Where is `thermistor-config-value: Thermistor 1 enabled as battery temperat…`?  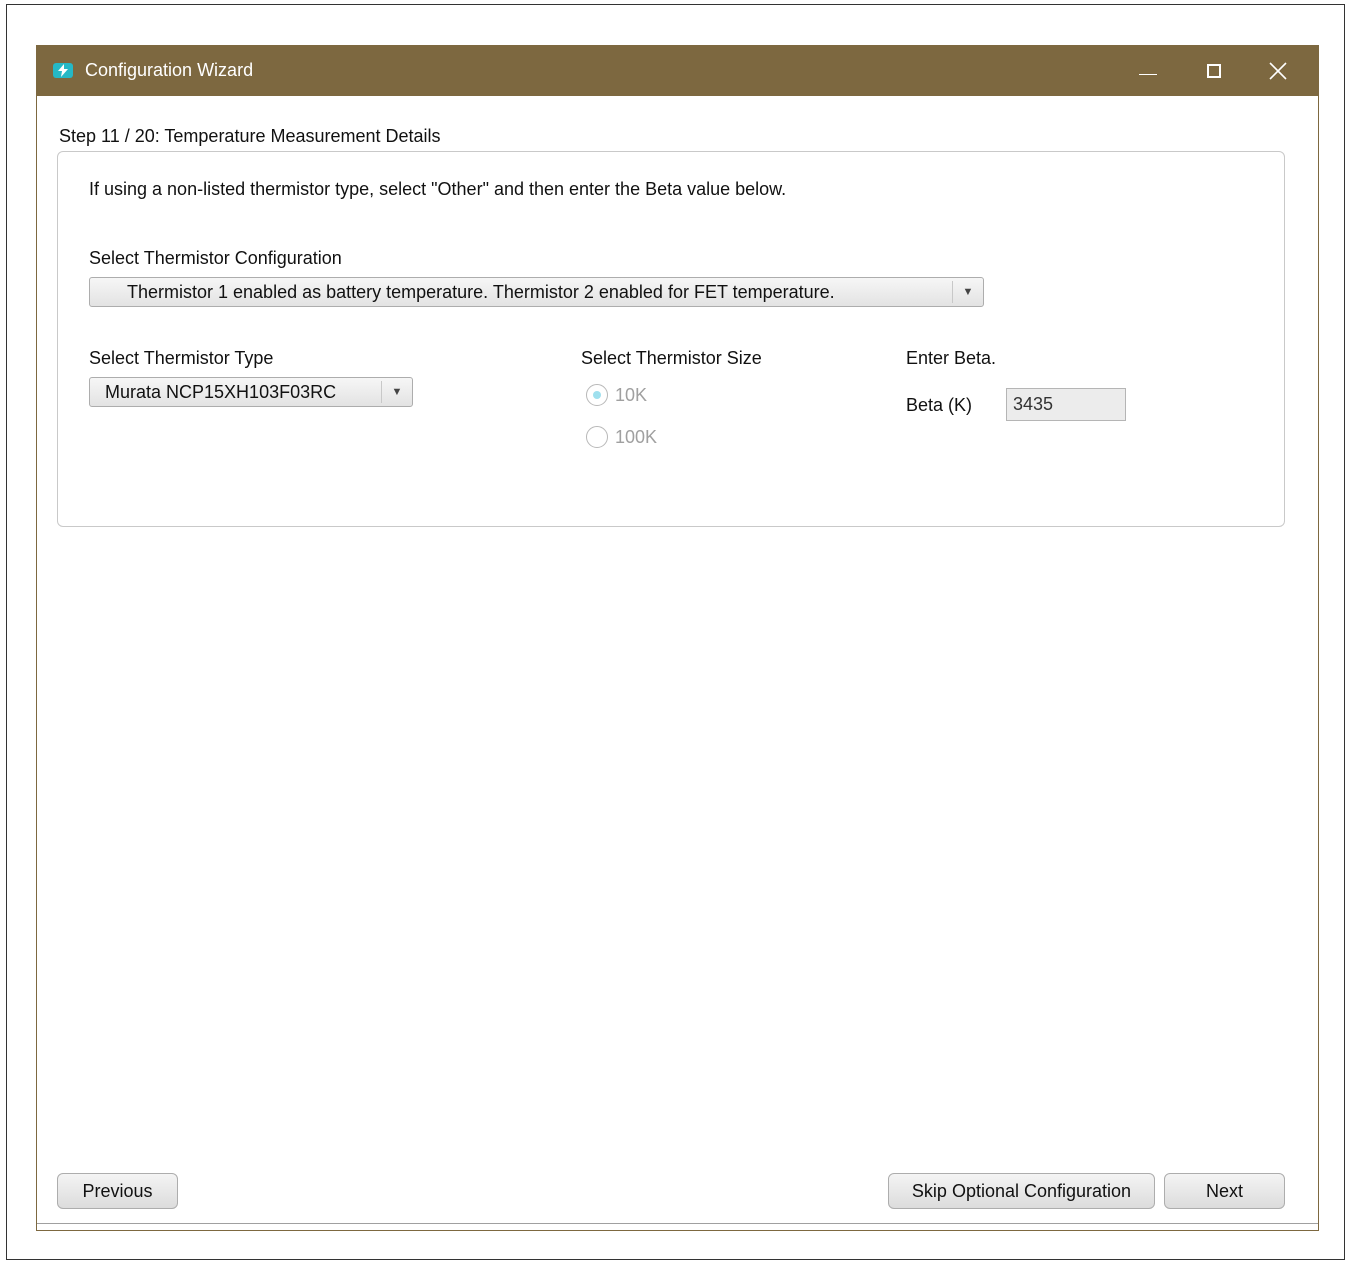
thermistor-config-value: Thermistor 1 enabled as battery temperat… is located at coordinates (481, 292).